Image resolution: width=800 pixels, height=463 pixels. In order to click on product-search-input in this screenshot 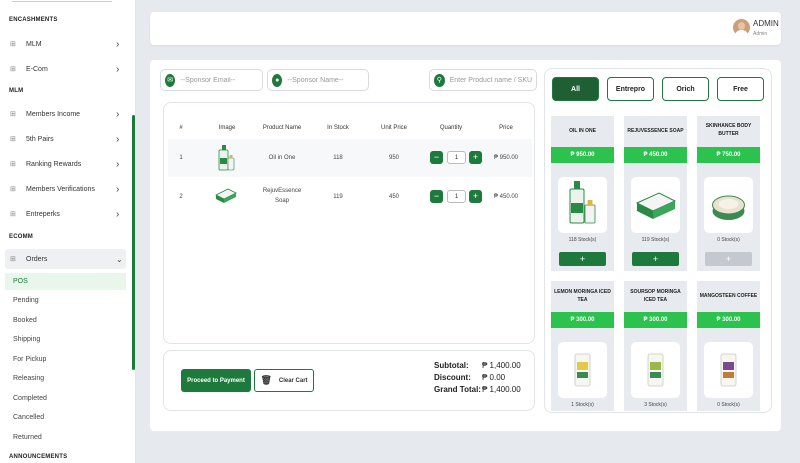, I will do `click(492, 80)`.